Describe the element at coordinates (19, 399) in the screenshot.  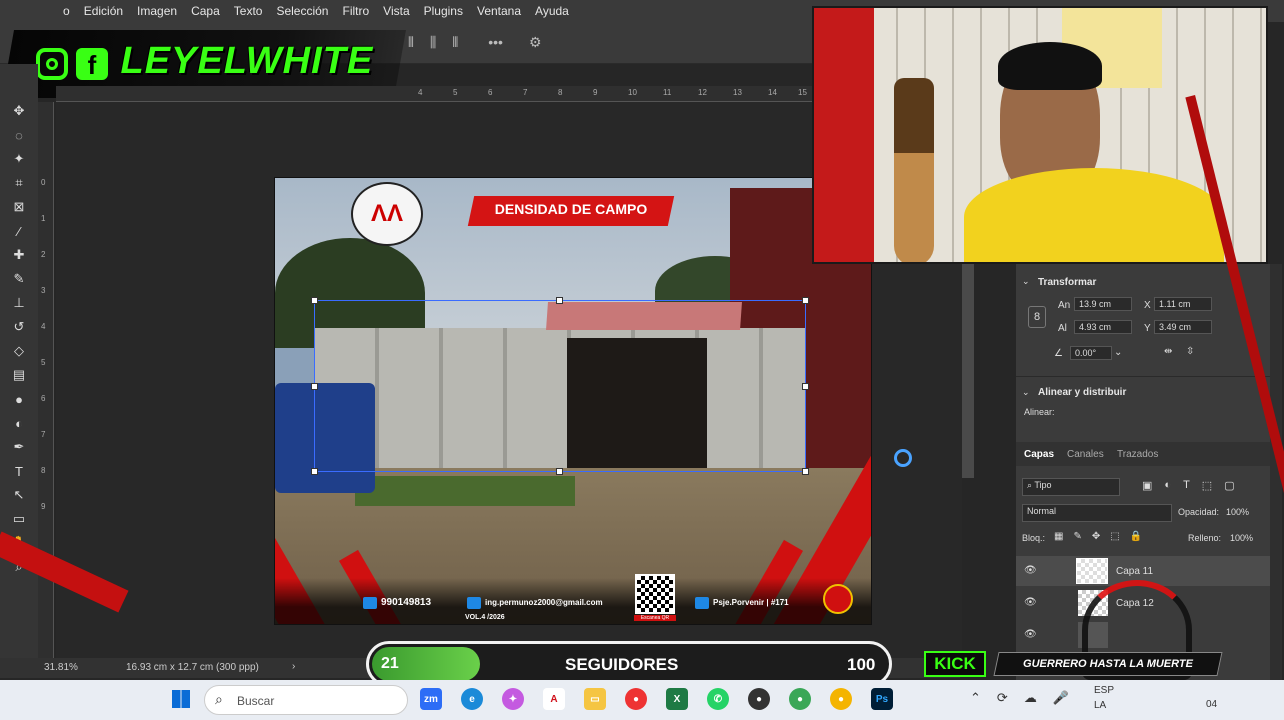
I see `blur-tool-icon: ●` at that location.